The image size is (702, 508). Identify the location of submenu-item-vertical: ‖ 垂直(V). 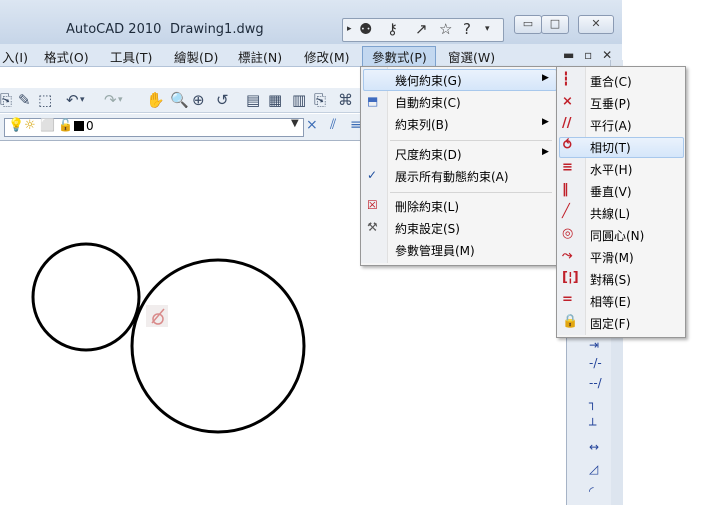
(620, 190).